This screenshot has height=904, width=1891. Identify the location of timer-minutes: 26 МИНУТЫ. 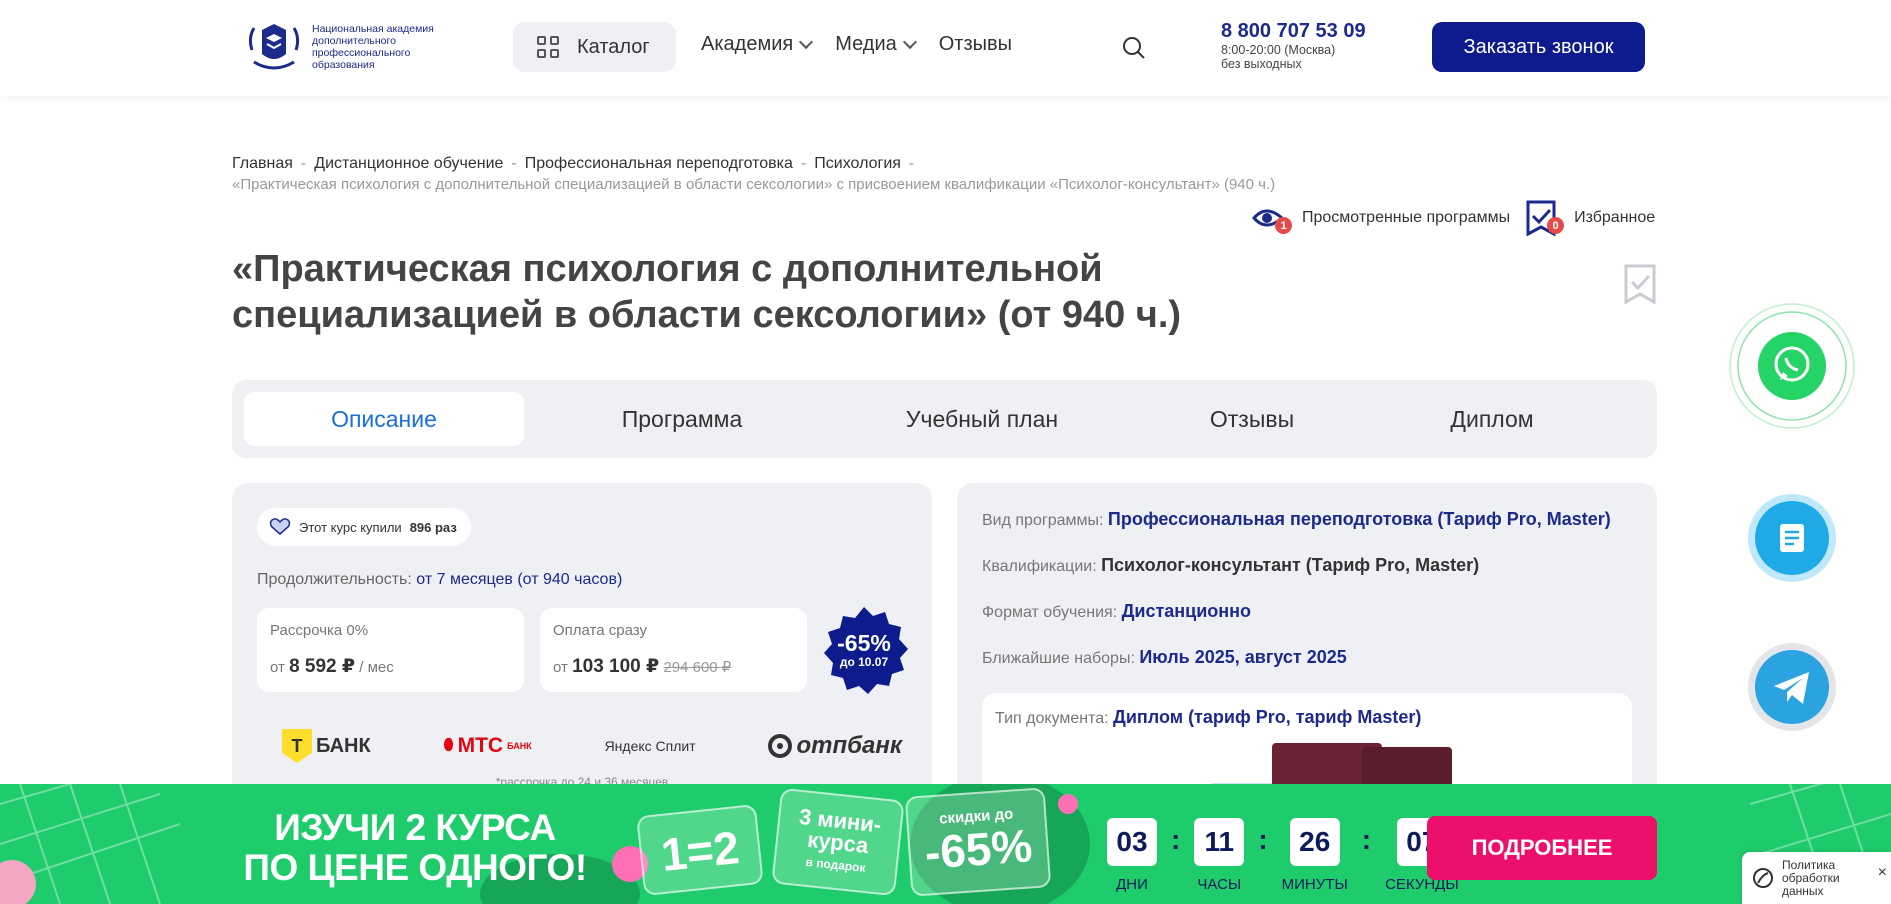
(1315, 855).